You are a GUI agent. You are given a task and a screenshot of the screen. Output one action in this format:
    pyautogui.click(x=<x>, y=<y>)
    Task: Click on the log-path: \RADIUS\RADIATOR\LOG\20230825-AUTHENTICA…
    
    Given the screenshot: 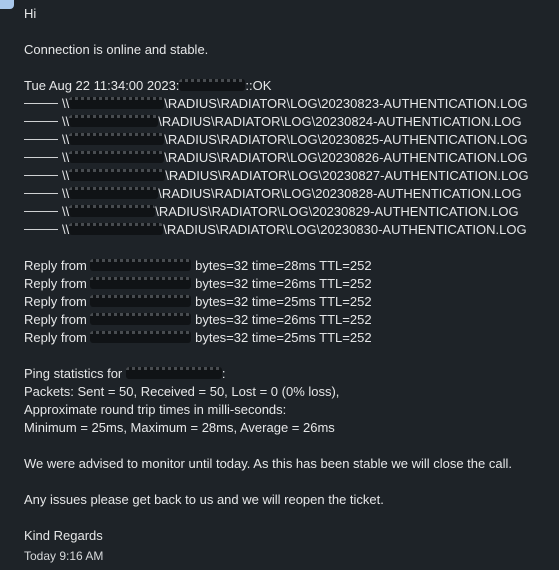 What is the action you would take?
    pyautogui.click(x=346, y=139)
    